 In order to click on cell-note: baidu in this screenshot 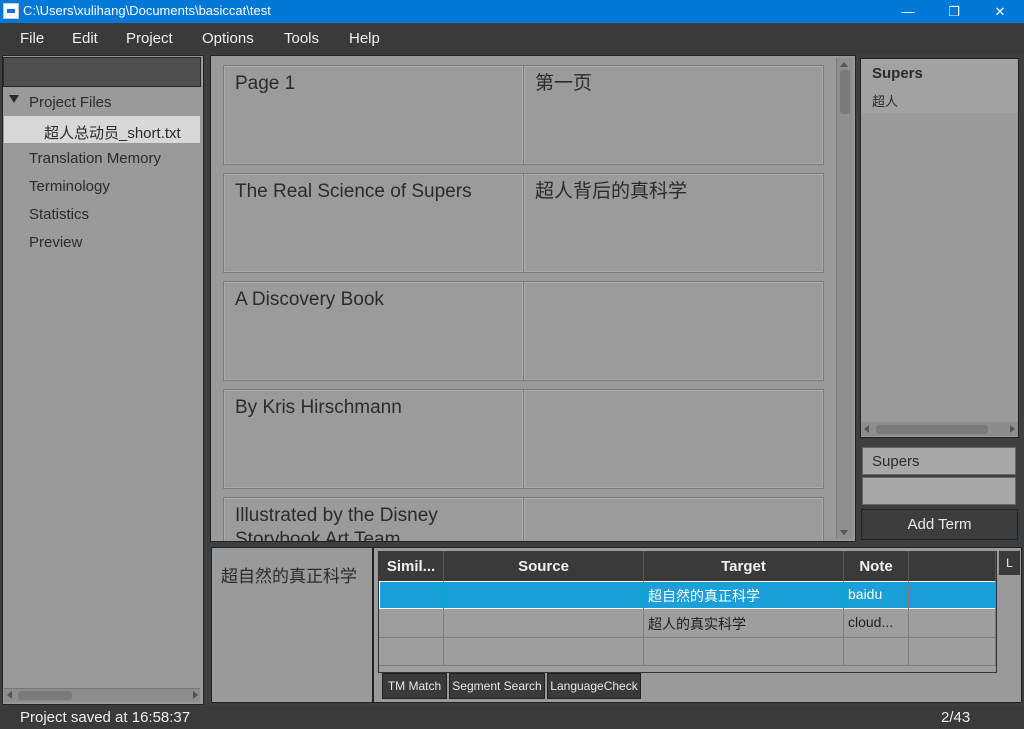, I will do `click(876, 595)`.